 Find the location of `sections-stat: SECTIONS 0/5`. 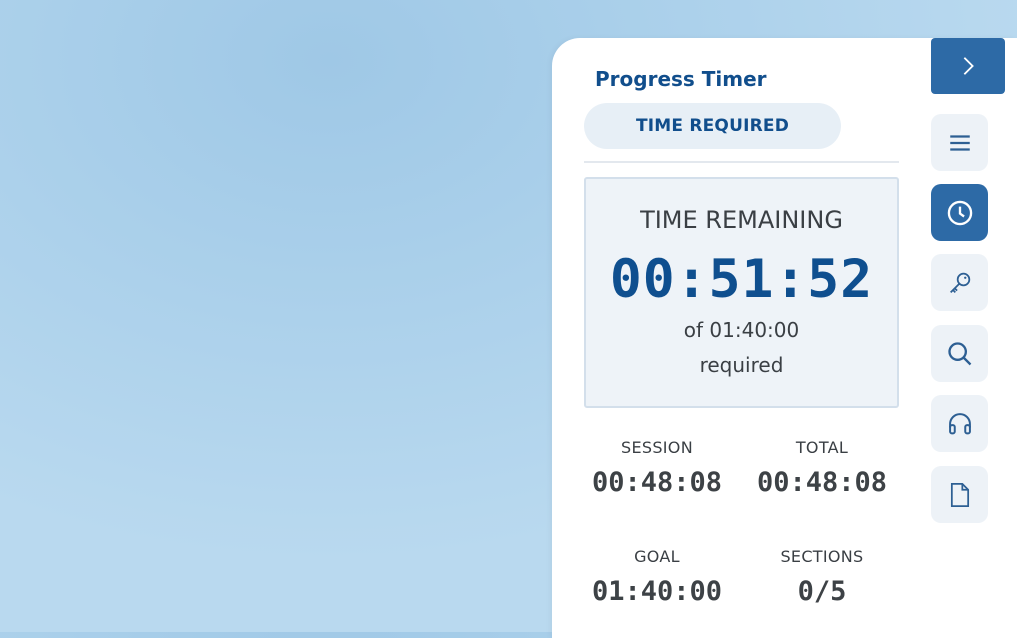

sections-stat: SECTIONS 0/5 is located at coordinates (822, 577).